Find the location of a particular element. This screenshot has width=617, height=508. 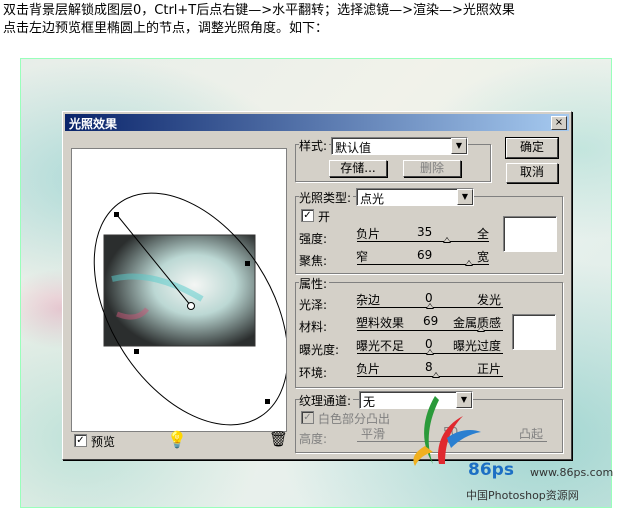

style-value: 默认值 is located at coordinates (353, 148).